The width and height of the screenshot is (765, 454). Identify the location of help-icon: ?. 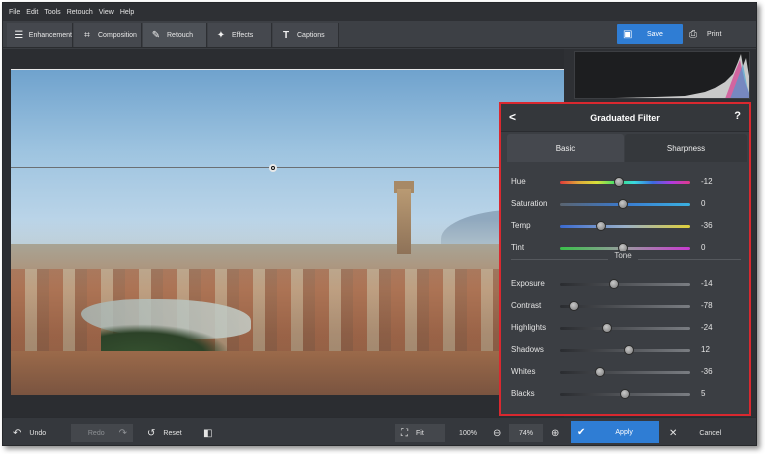
(737, 116).